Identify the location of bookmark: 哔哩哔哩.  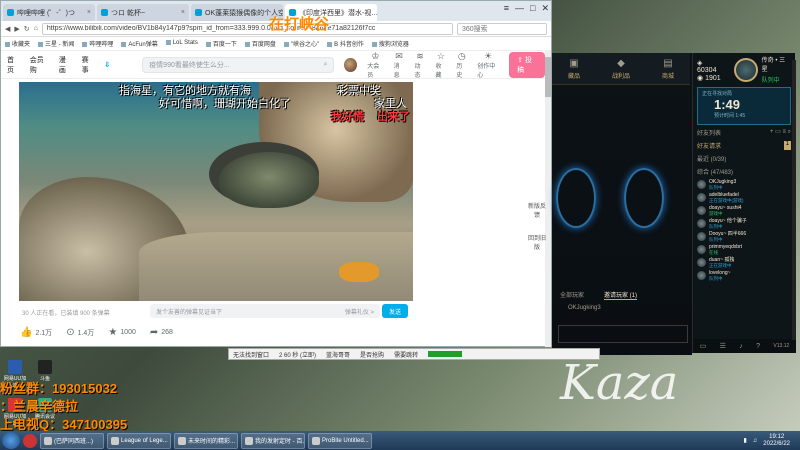
(97, 43).